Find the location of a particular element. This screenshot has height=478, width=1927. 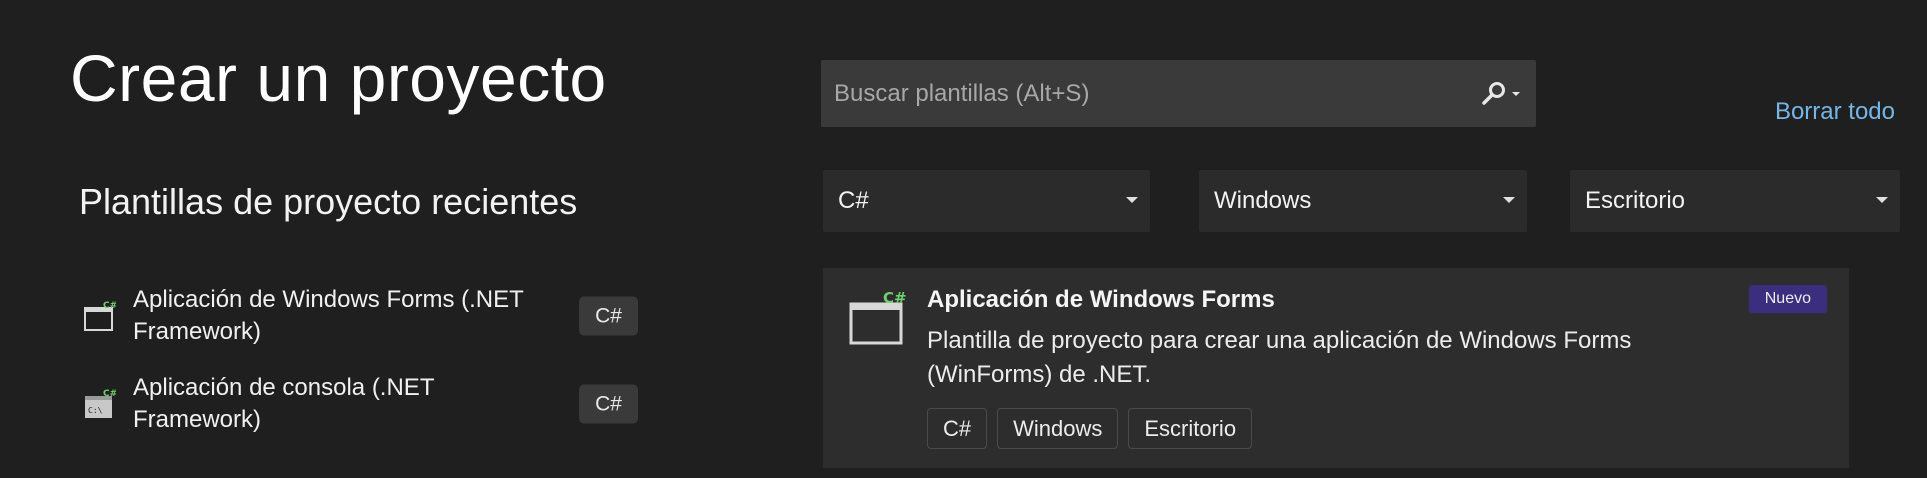

project-type-filter-value: Escritorio is located at coordinates (1635, 200).